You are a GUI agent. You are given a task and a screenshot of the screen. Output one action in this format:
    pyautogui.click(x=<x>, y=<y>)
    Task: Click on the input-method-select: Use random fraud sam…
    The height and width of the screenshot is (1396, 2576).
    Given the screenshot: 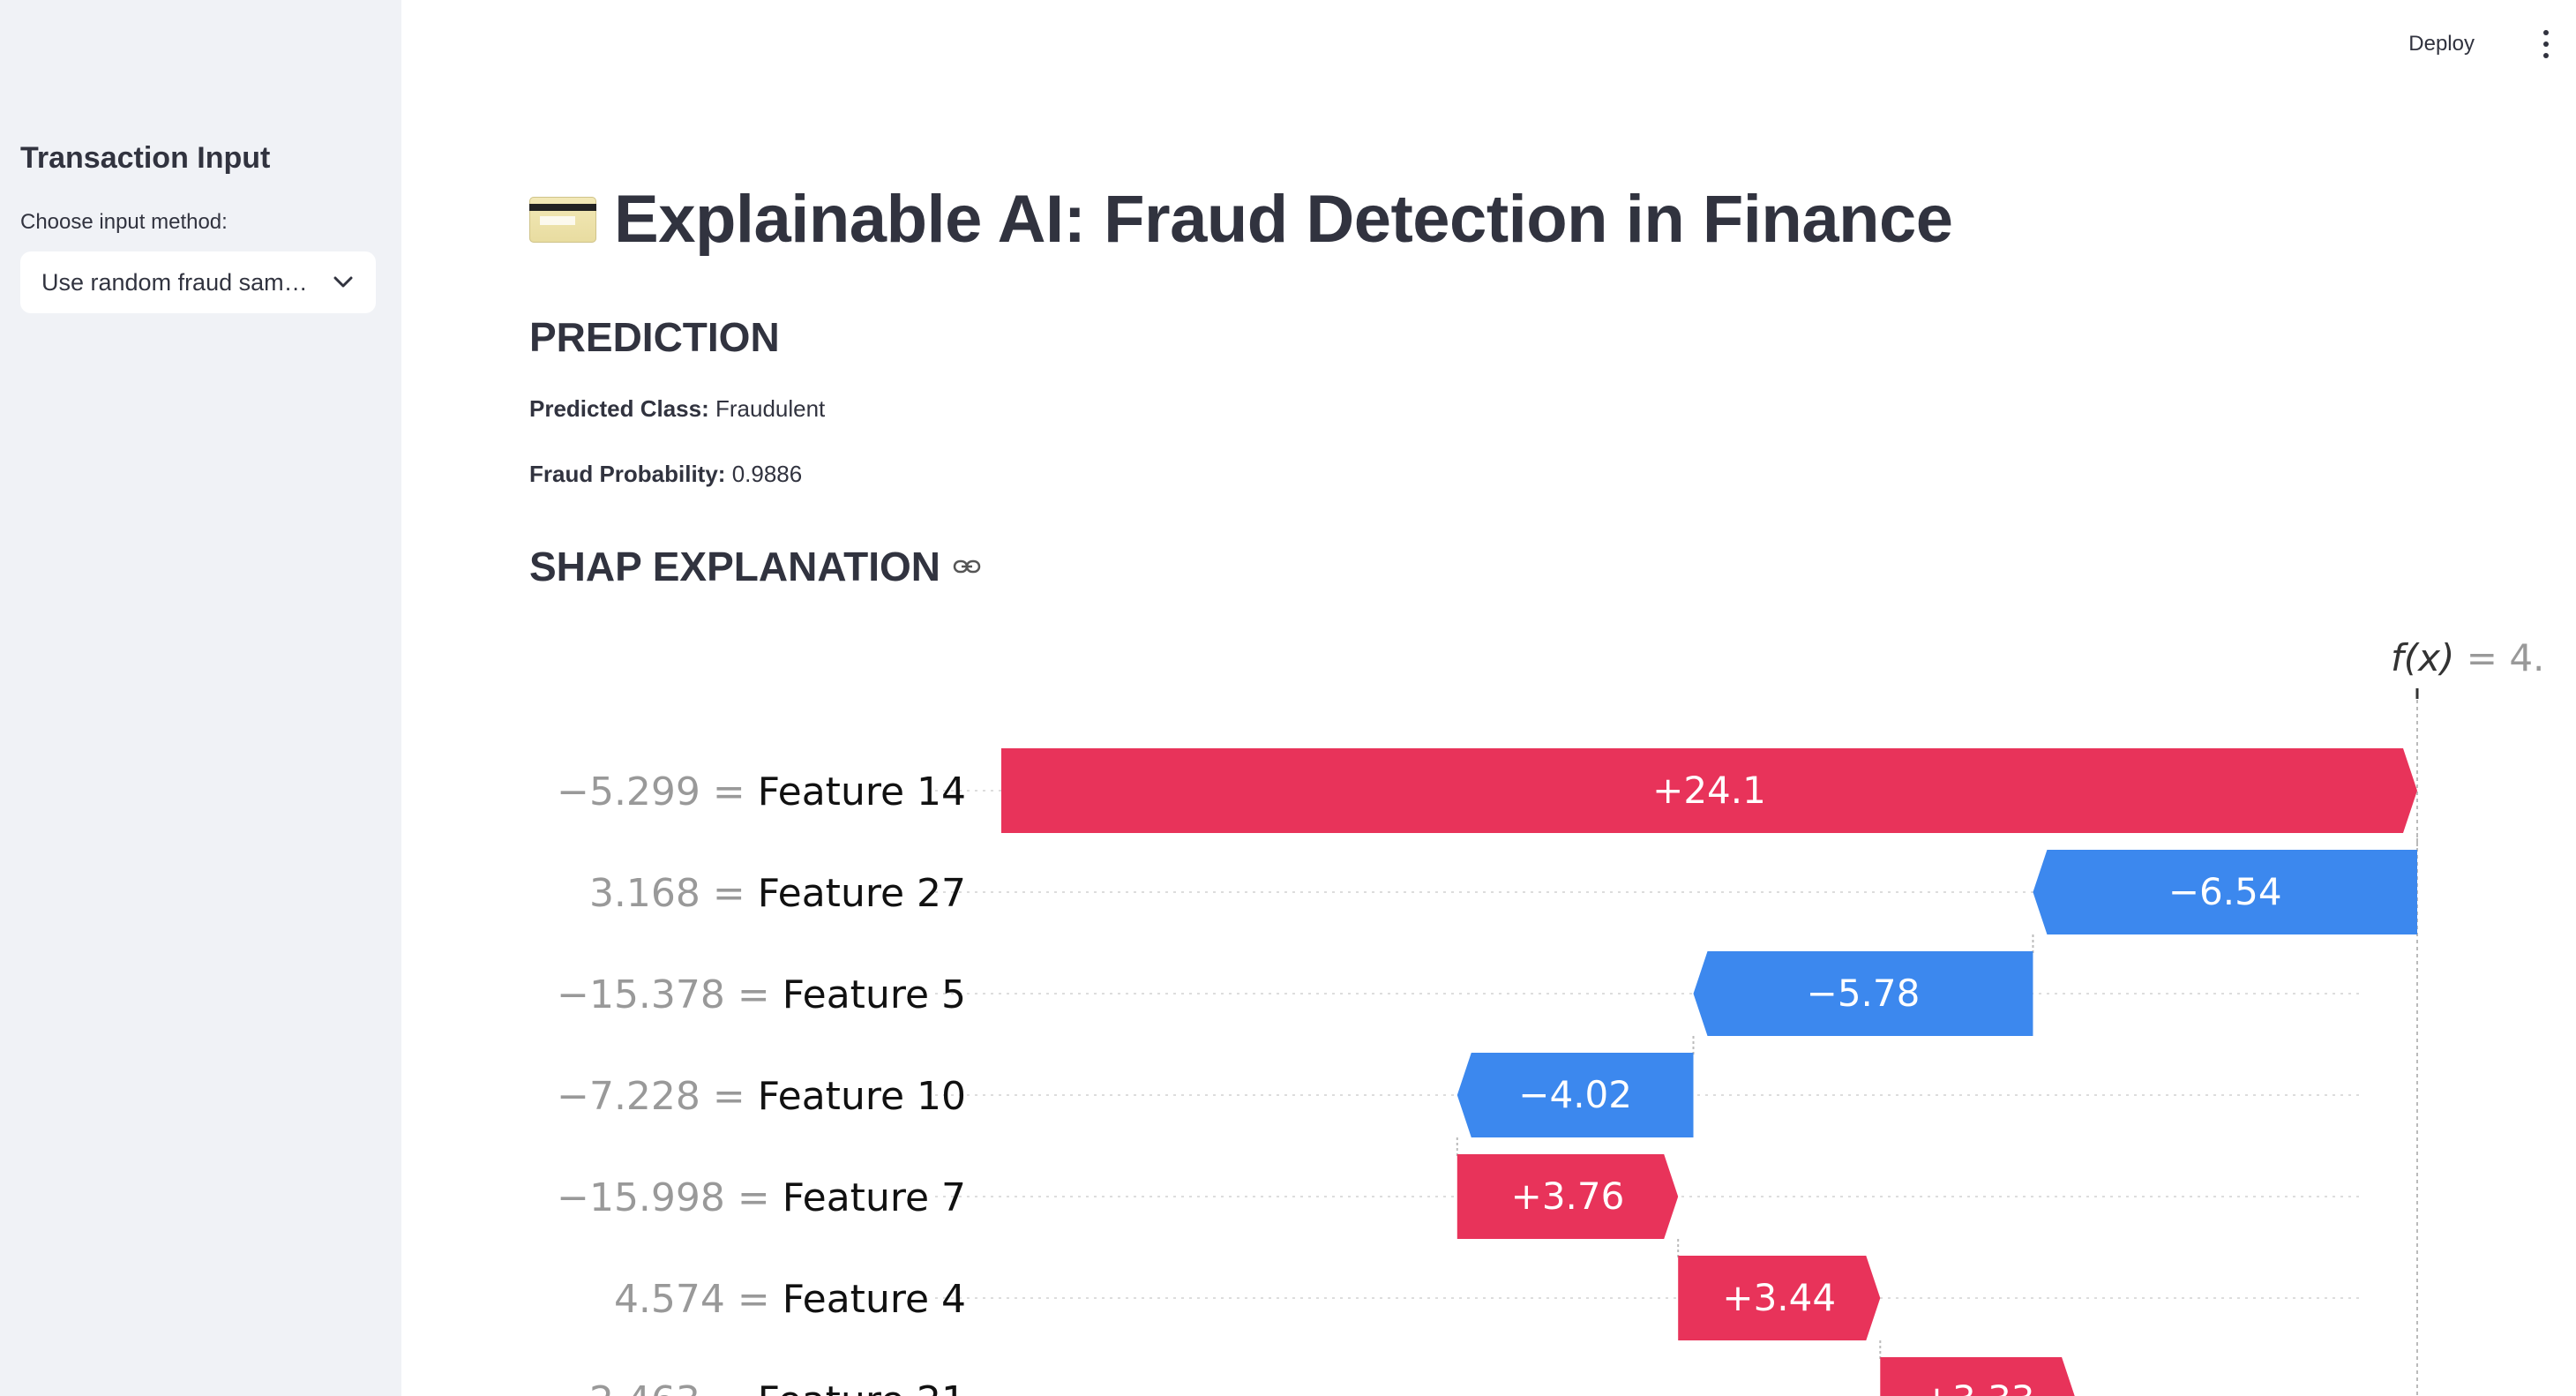 What is the action you would take?
    pyautogui.click(x=198, y=282)
    